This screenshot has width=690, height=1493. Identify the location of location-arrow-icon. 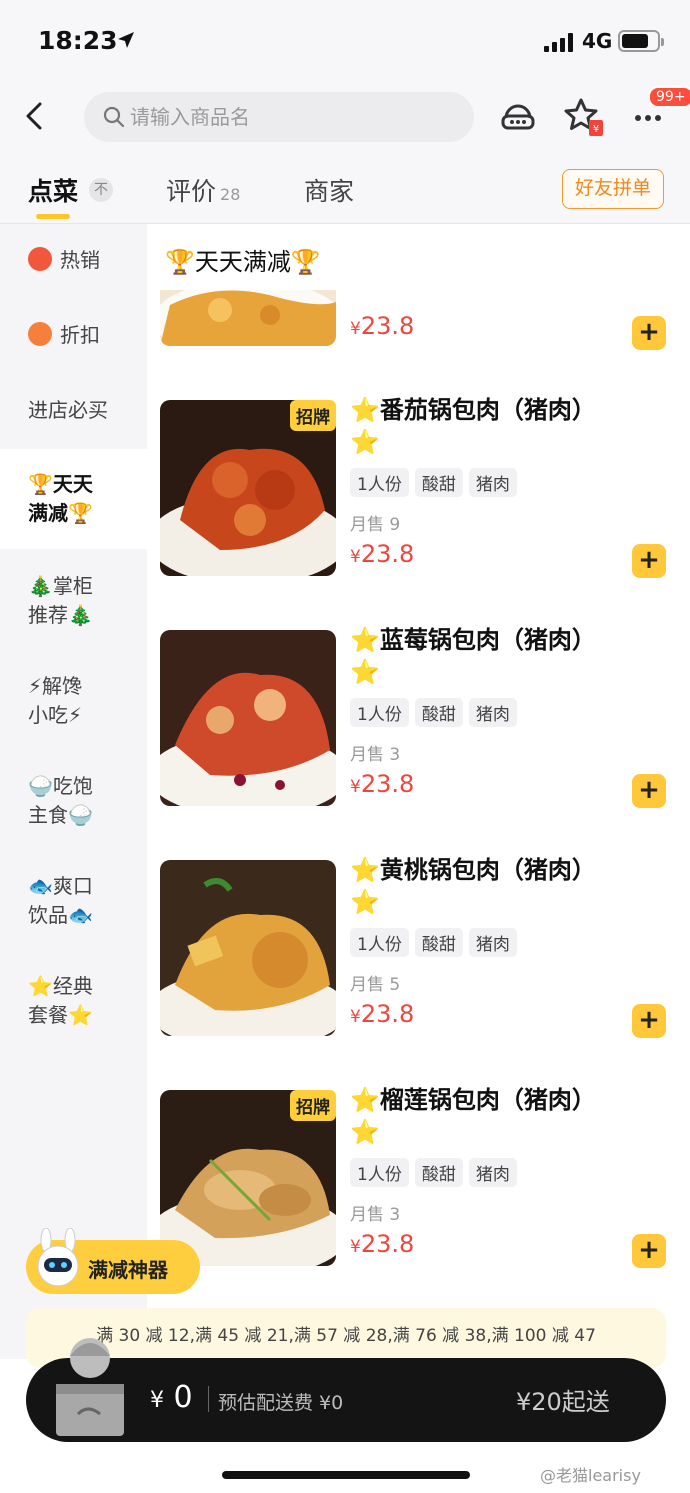
(126, 40).